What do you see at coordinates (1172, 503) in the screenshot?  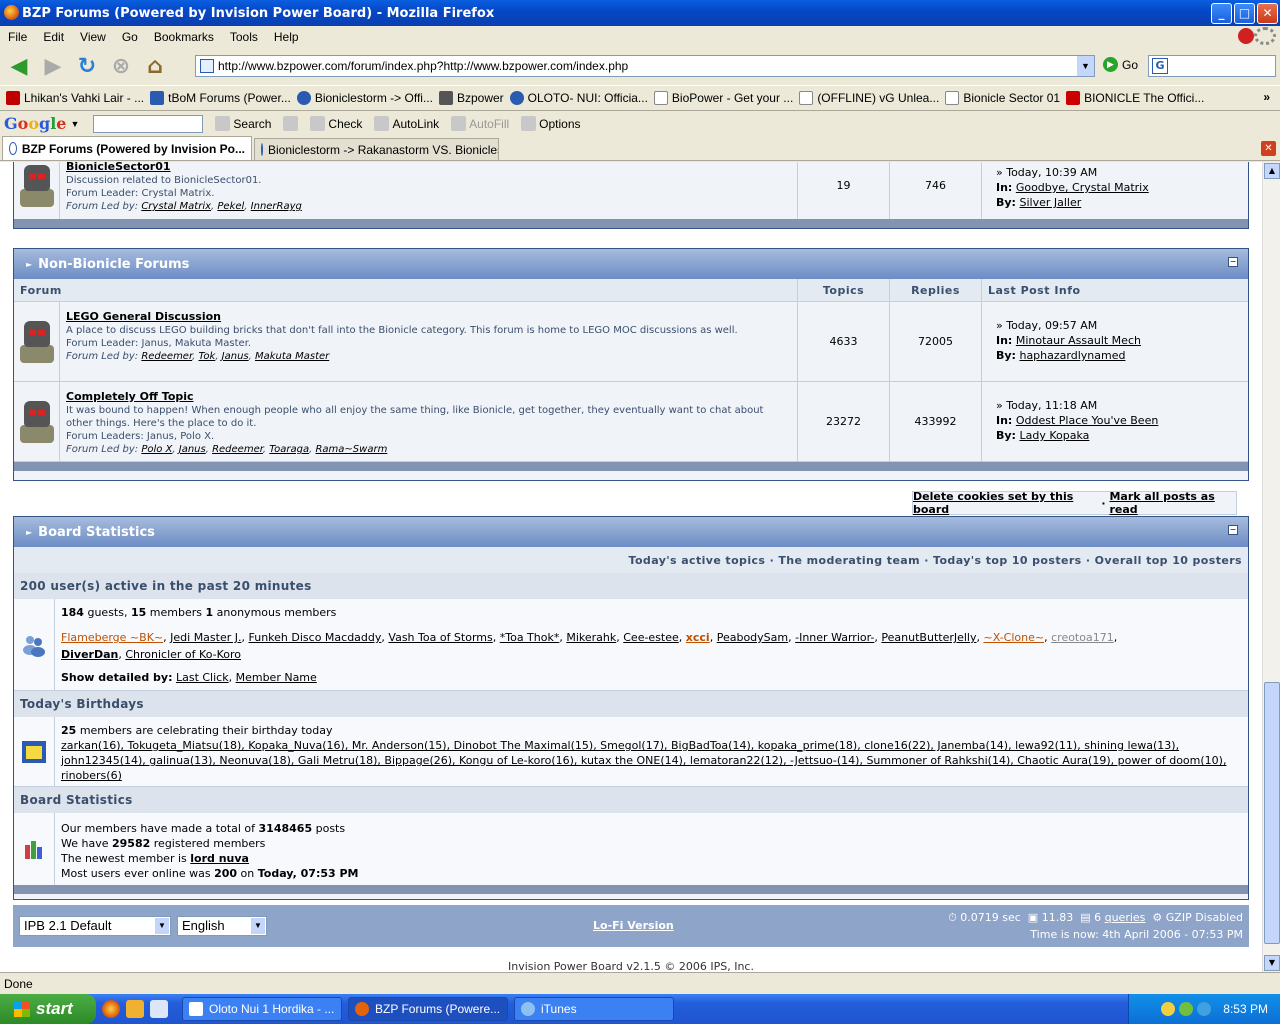 I see `mark-read-link: Mark all posts as read` at bounding box center [1172, 503].